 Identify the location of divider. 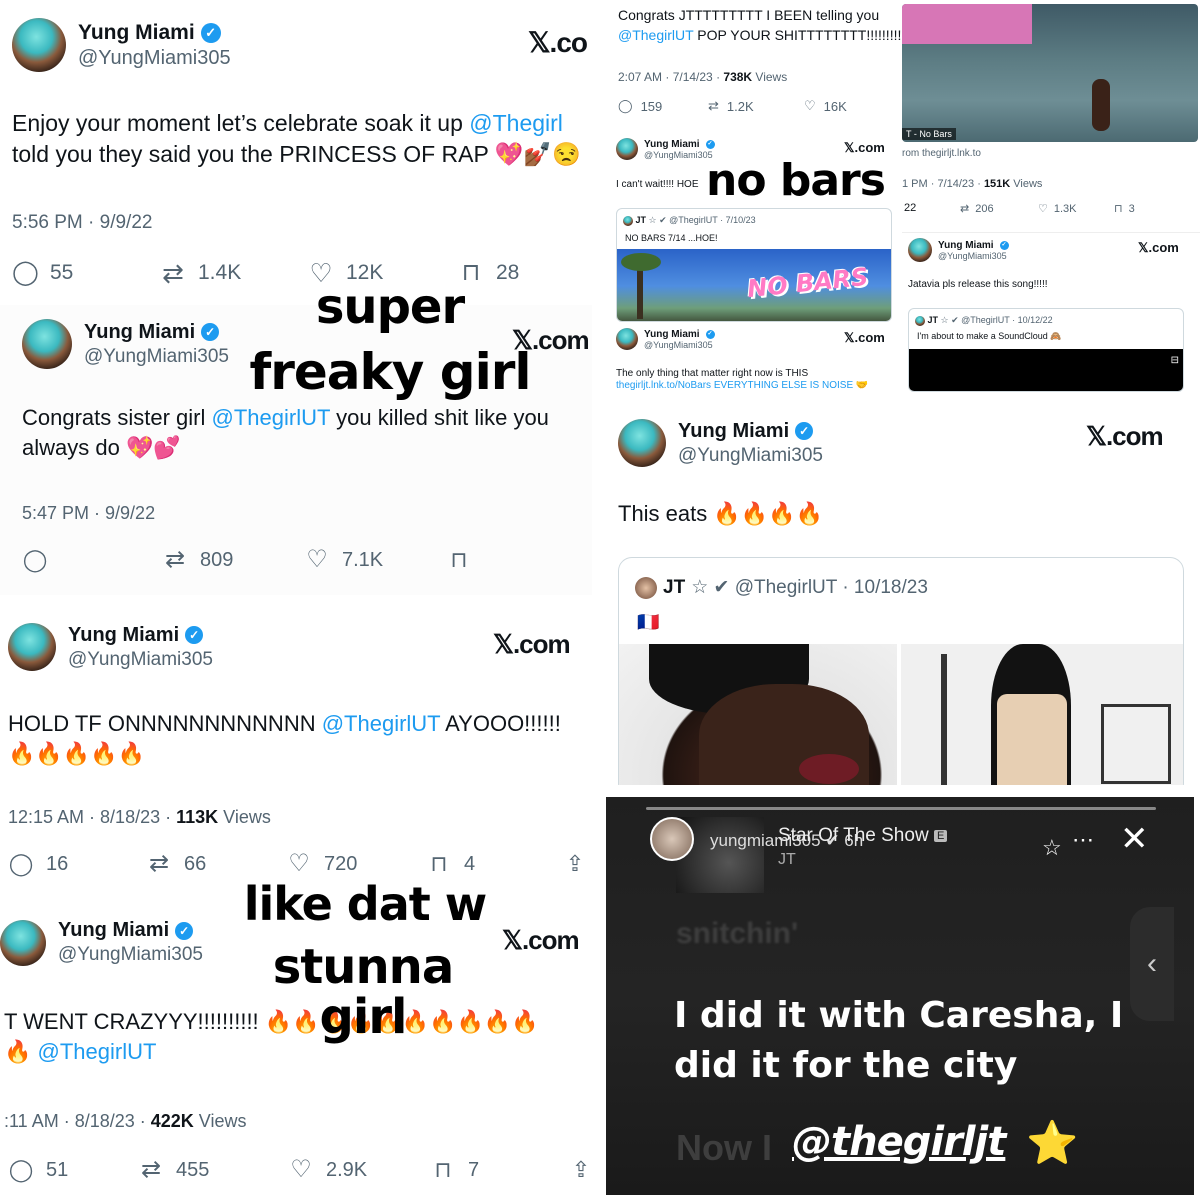
(903, 791).